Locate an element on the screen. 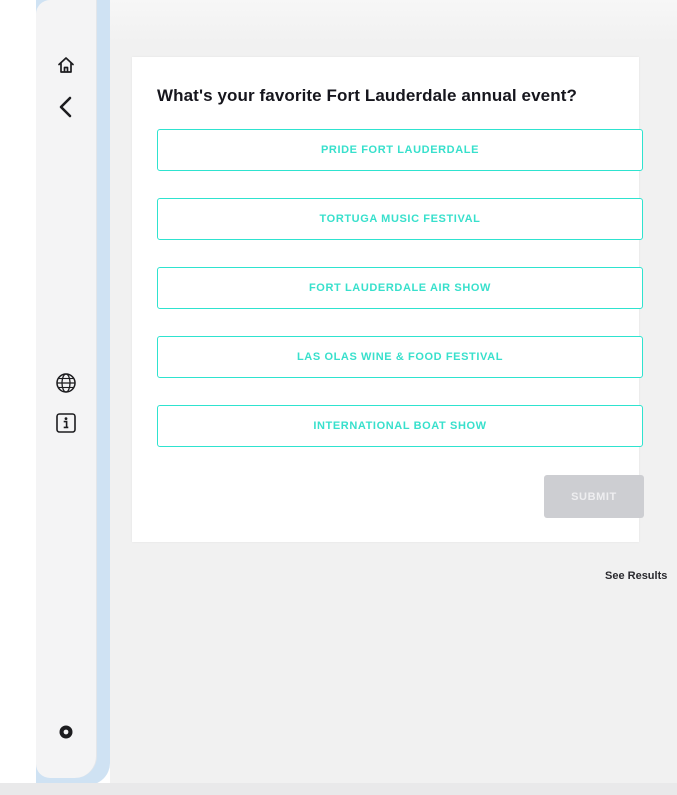 This screenshot has width=677, height=795. option-pride-fort-lauderdale: PRIDE FORT LAUDERDALE is located at coordinates (400, 150).